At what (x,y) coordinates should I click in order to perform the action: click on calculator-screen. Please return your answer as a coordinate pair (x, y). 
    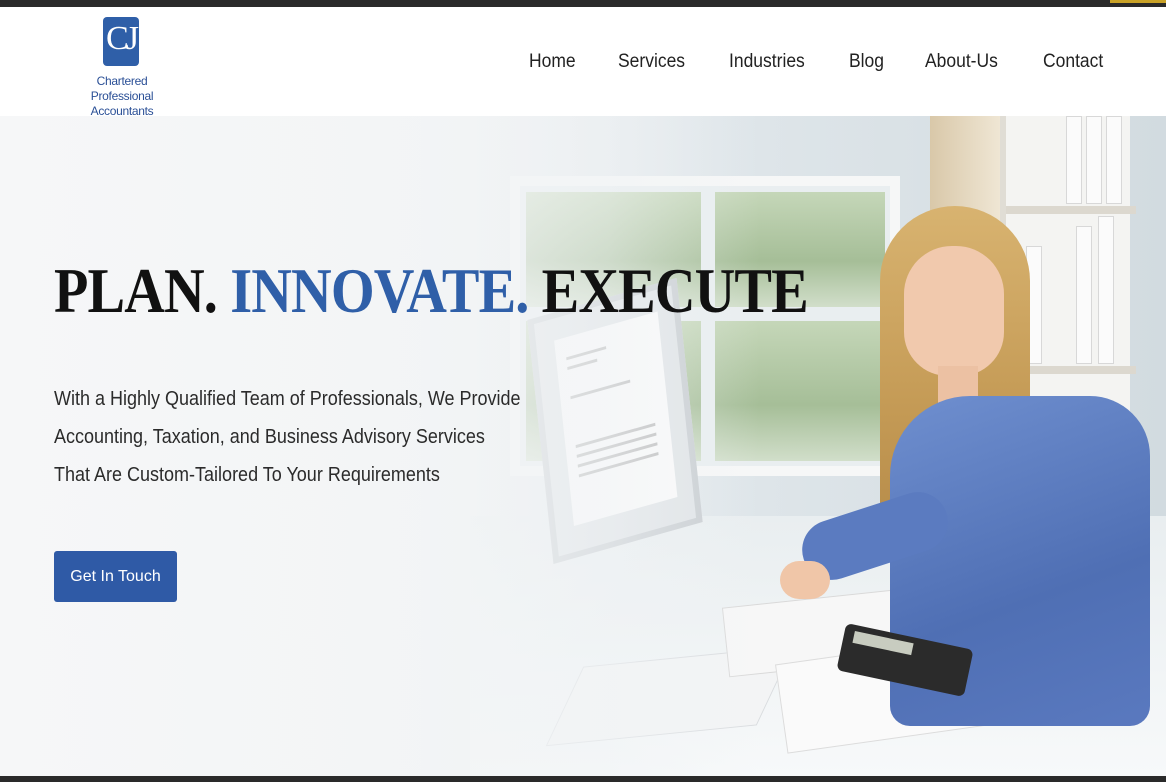
    Looking at the image, I should click on (883, 643).